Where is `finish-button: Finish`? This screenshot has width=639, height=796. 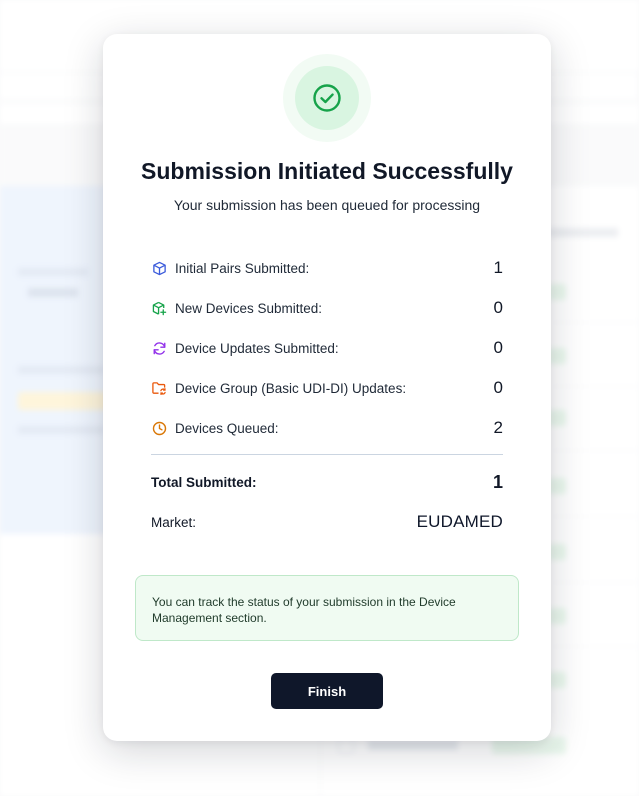 finish-button: Finish is located at coordinates (327, 691).